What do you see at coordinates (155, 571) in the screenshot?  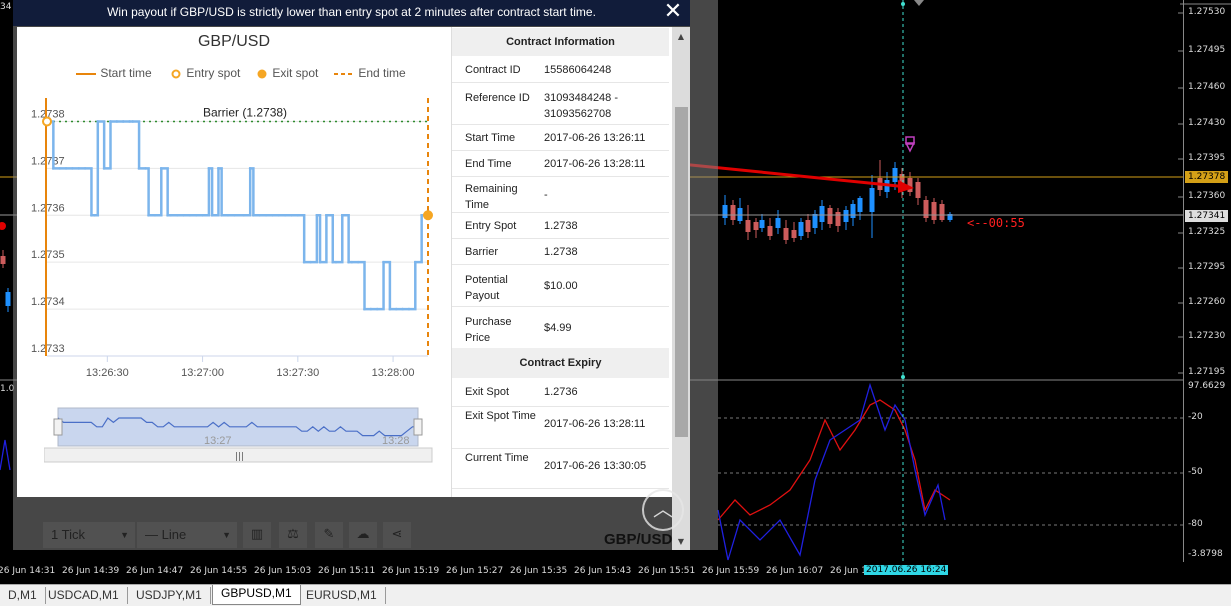 I see `time-label: 26 Jun 14:47` at bounding box center [155, 571].